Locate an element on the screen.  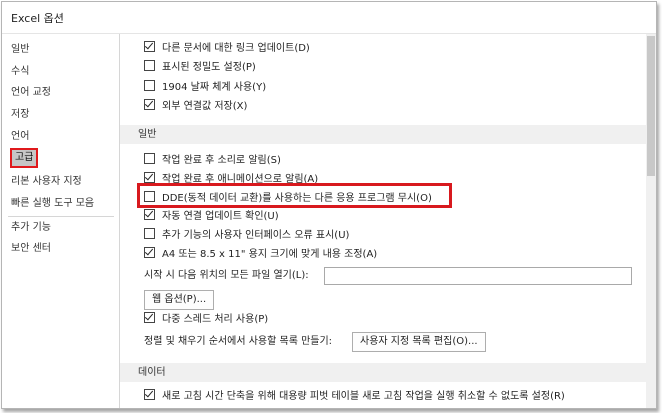
option-sound-feedback: 작업 완료 후 소리로 알림(S) is located at coordinates (212, 161).